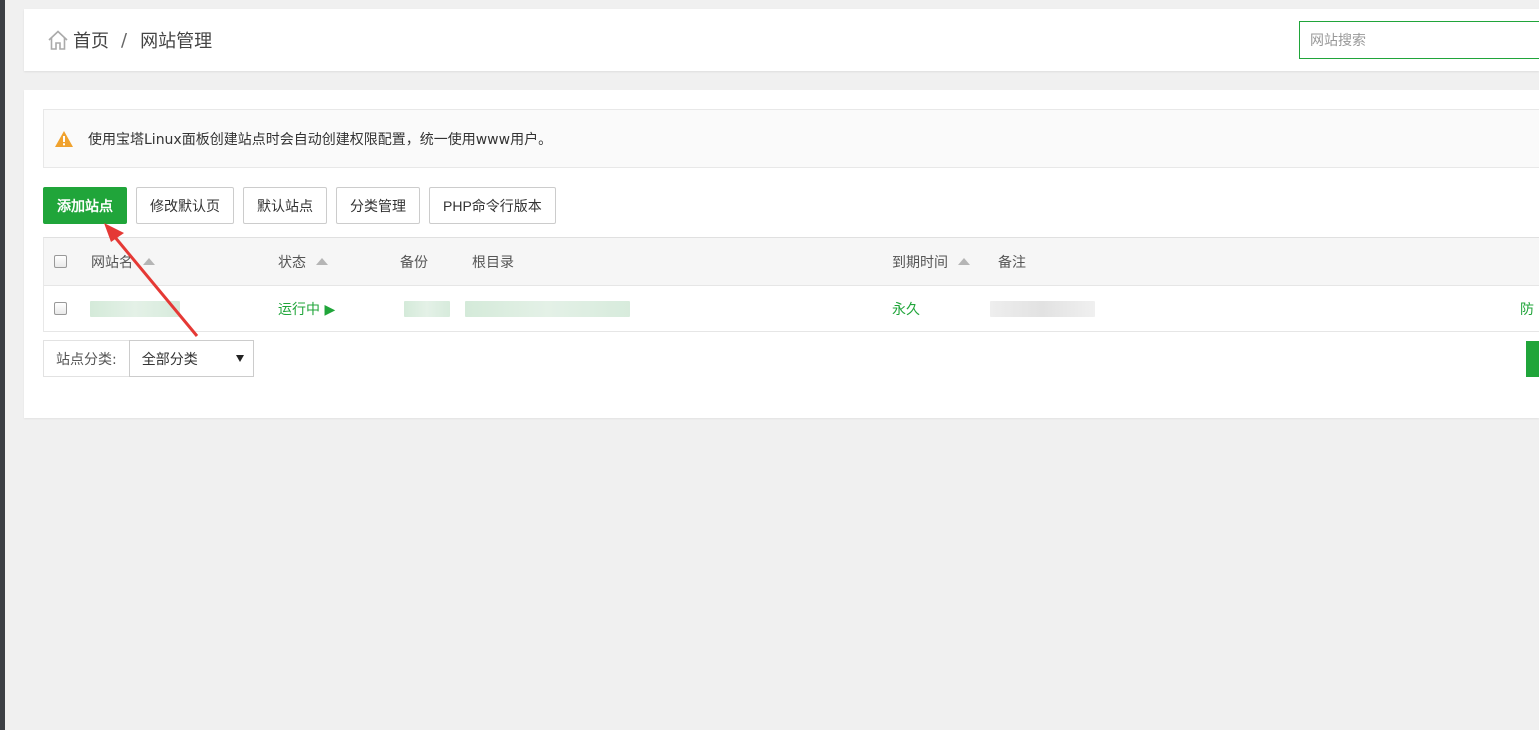 Image resolution: width=1539 pixels, height=730 pixels. I want to click on alert-text: 使用宝塔Linux面板创建站点时会自动创建权限配置，统一使用www用户。, so click(320, 139).